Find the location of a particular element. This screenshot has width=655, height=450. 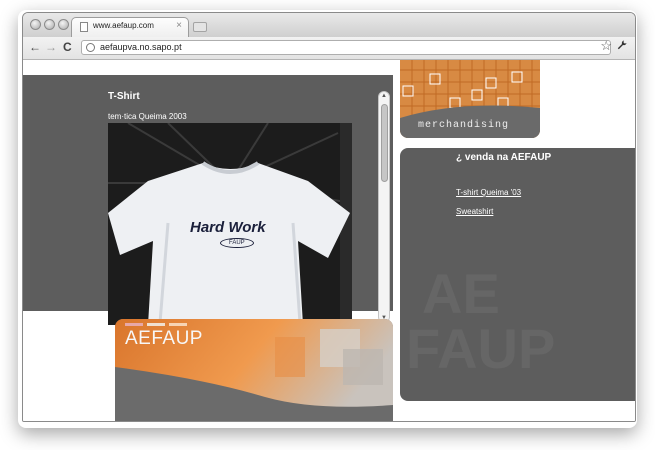

link-tshirt-queima: T-shirt Queima '03 is located at coordinates (488, 192).